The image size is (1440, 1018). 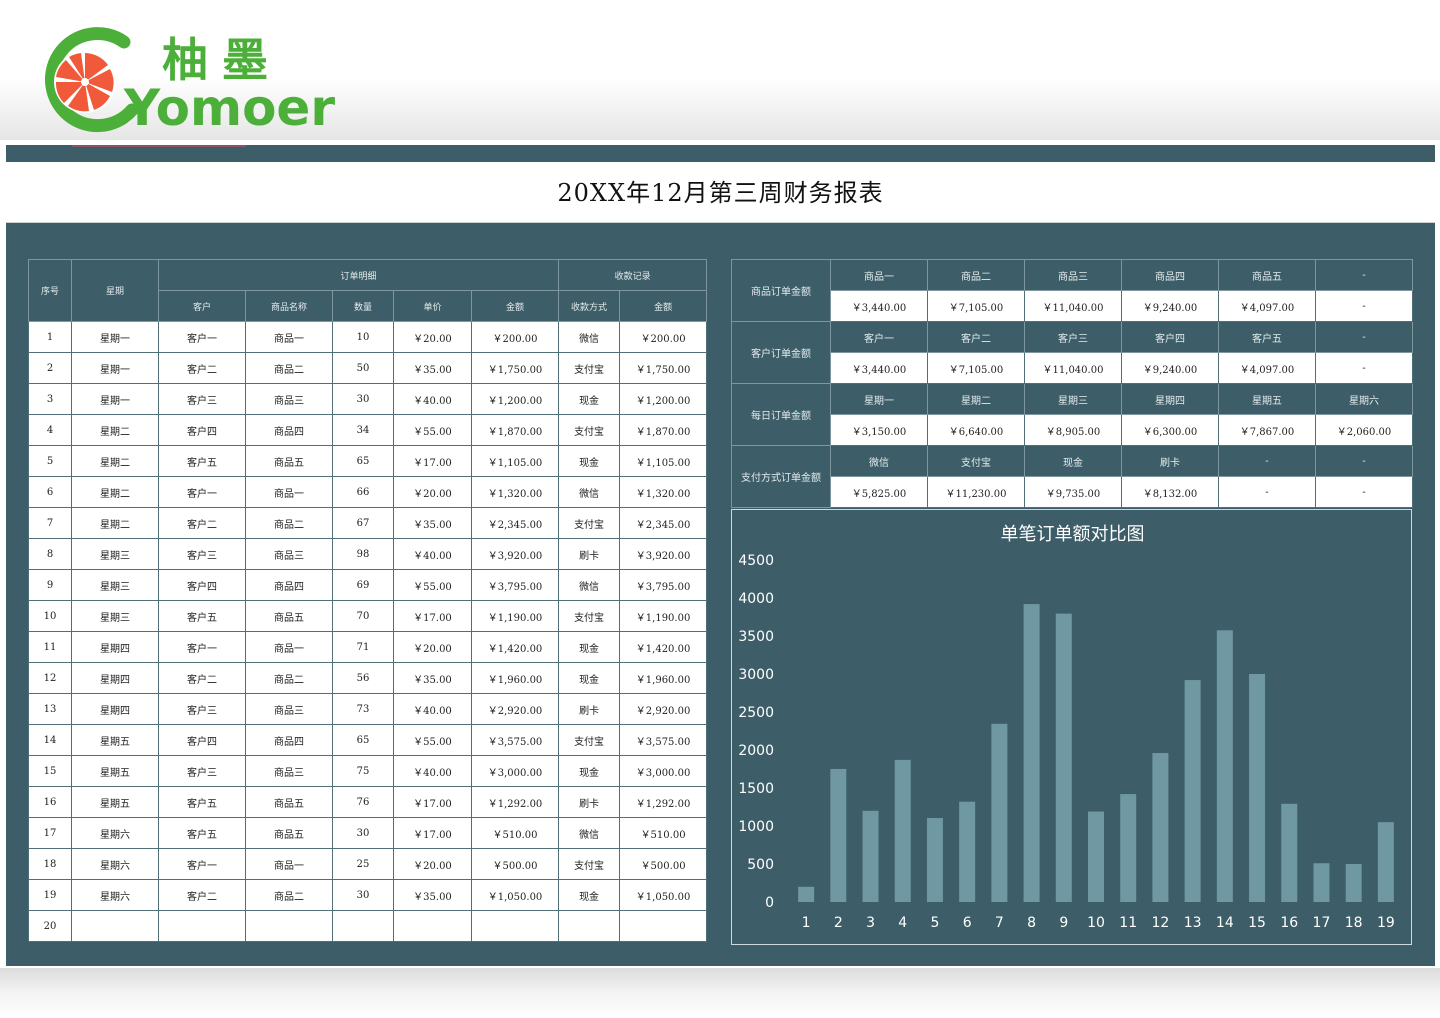 I want to click on summary-value-cell: ￥3,150.00, so click(x=879, y=430).